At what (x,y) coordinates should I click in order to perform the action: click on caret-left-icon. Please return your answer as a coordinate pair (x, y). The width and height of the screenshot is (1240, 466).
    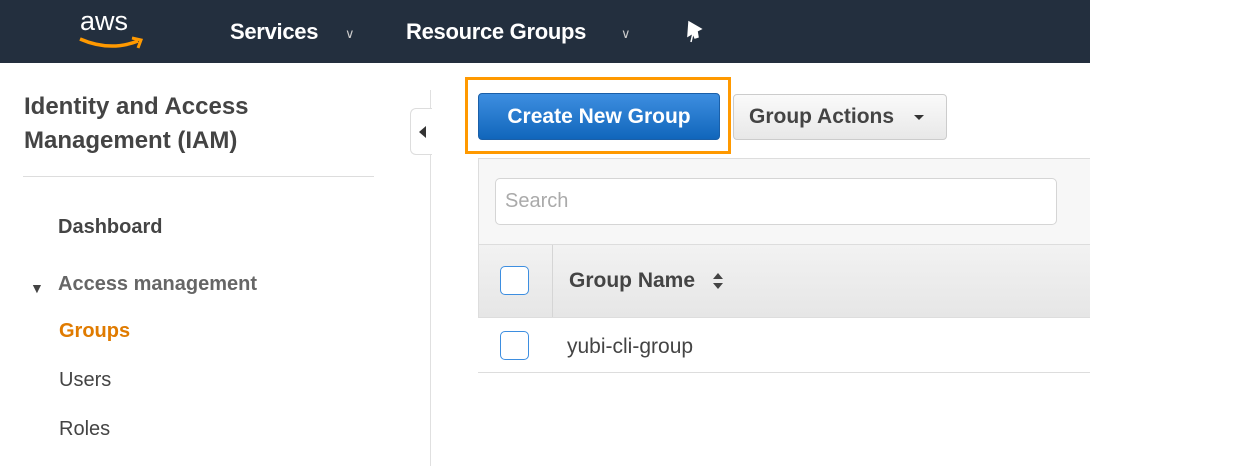
    Looking at the image, I should click on (422, 132).